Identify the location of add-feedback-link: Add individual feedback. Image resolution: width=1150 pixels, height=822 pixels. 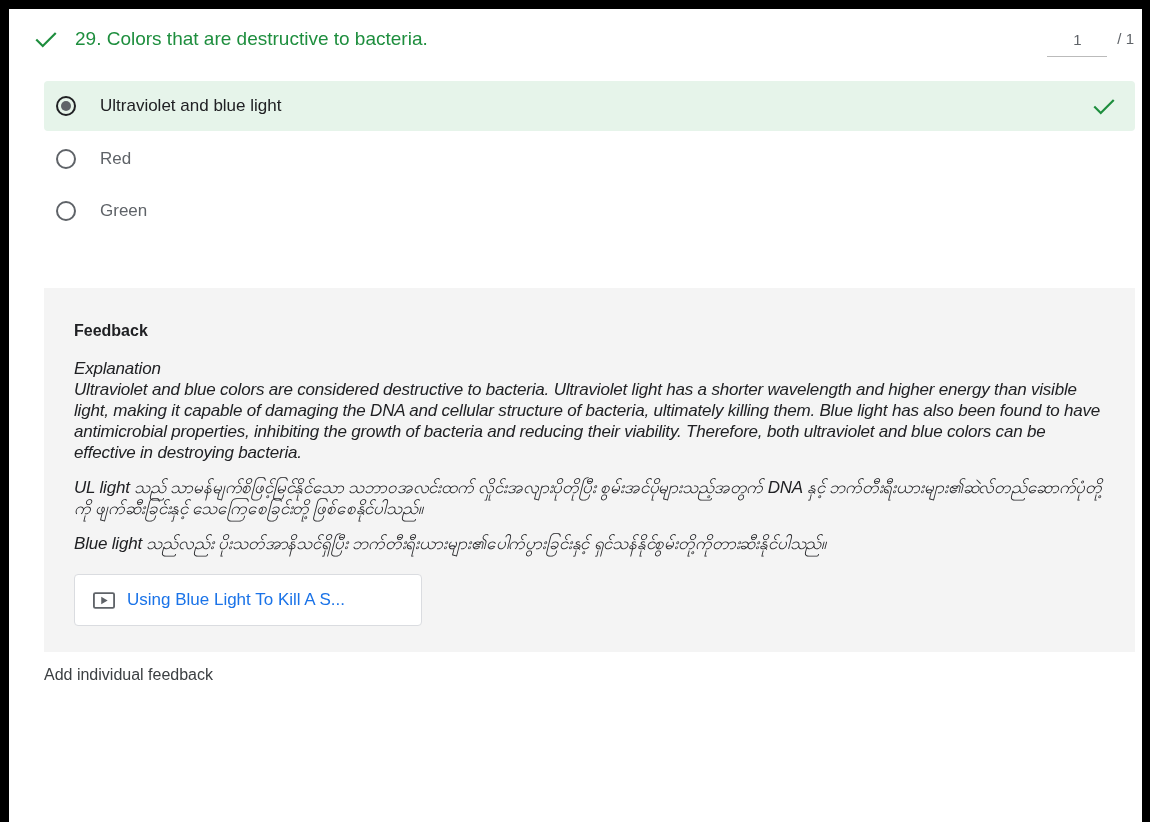
(128, 675).